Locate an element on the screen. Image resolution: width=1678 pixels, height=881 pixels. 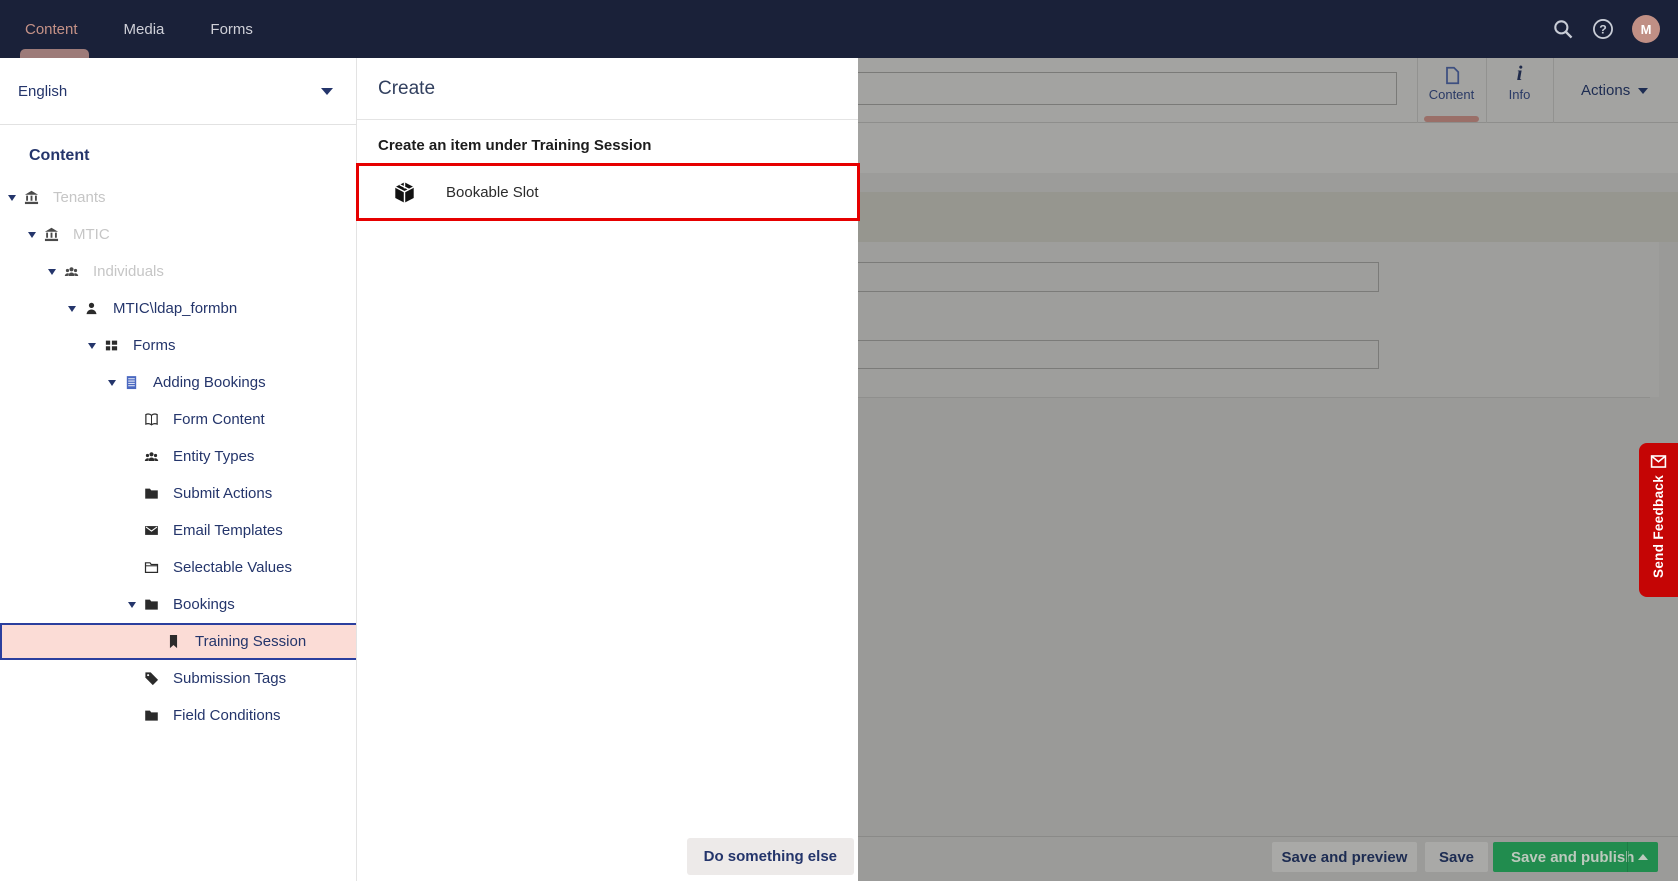
tree-item-label: Email Templates is located at coordinates (228, 530).